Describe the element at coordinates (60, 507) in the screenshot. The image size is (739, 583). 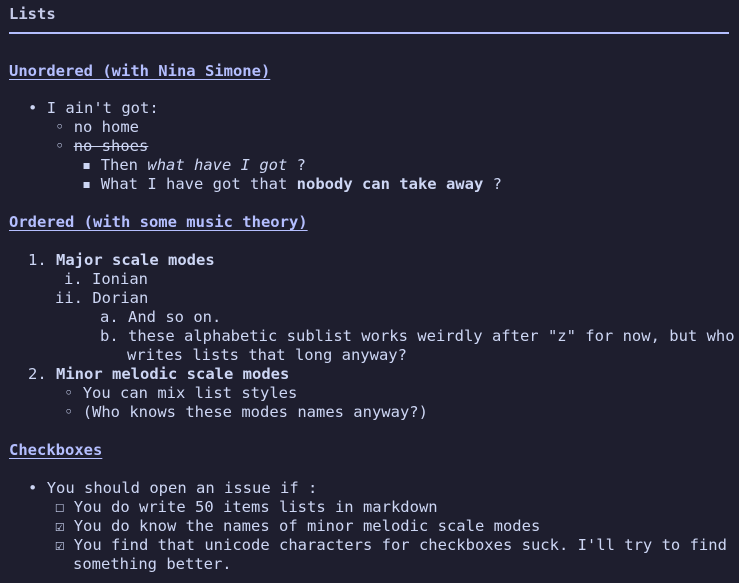
I see `checkbox-unchecked-icon: ☐` at that location.